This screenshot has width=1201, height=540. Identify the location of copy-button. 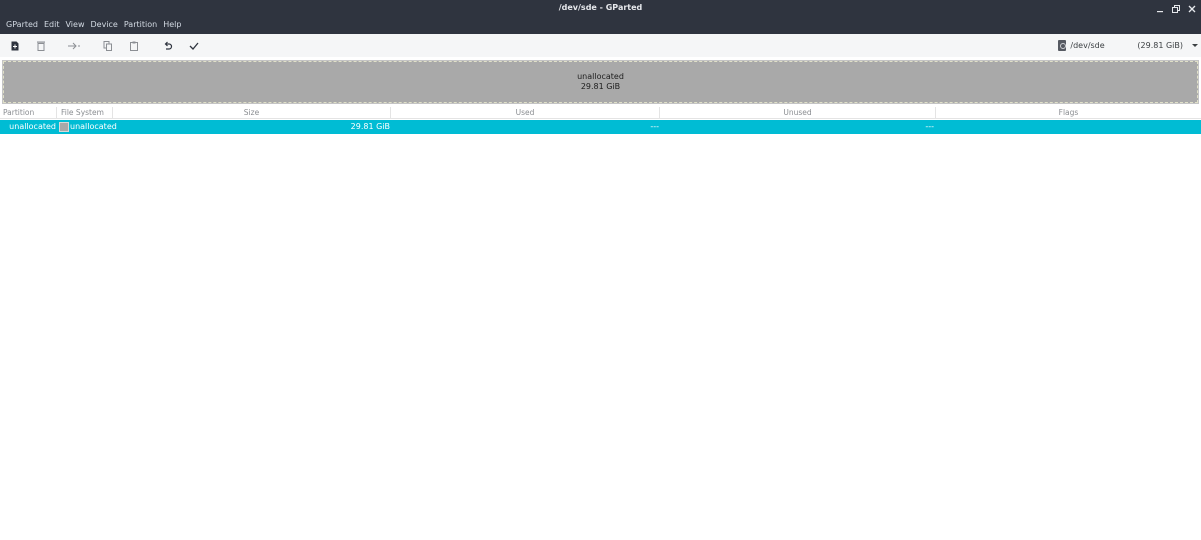
(108, 45).